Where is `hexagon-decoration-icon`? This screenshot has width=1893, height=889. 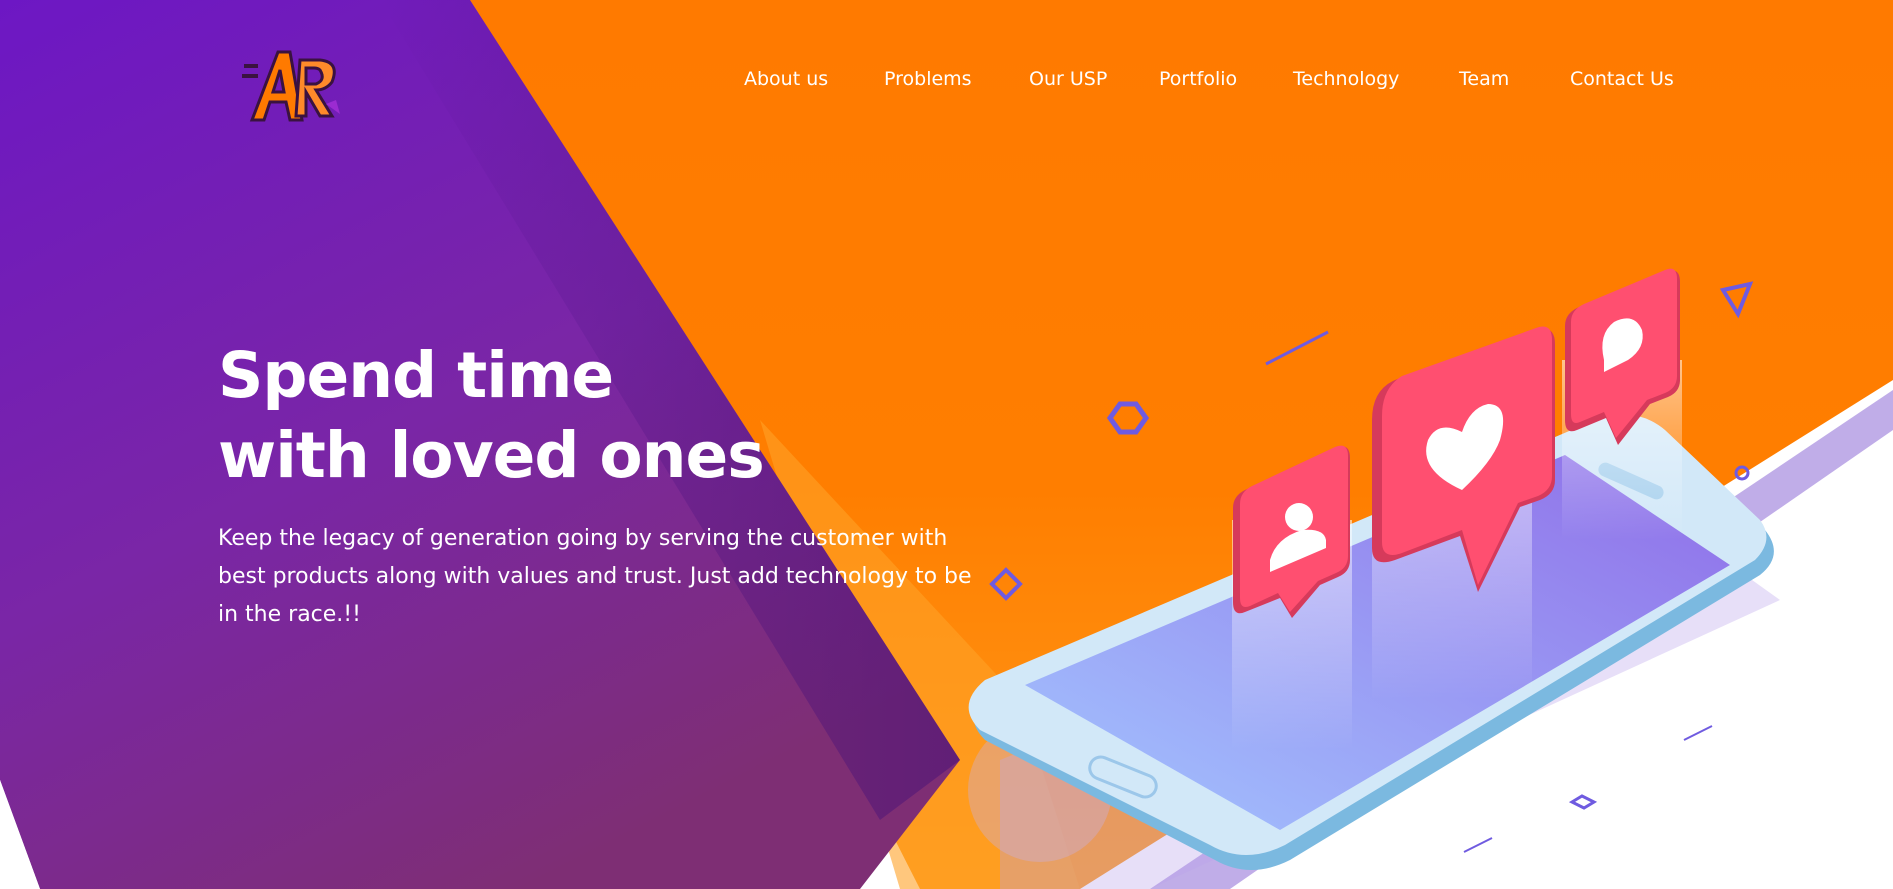 hexagon-decoration-icon is located at coordinates (1128, 418).